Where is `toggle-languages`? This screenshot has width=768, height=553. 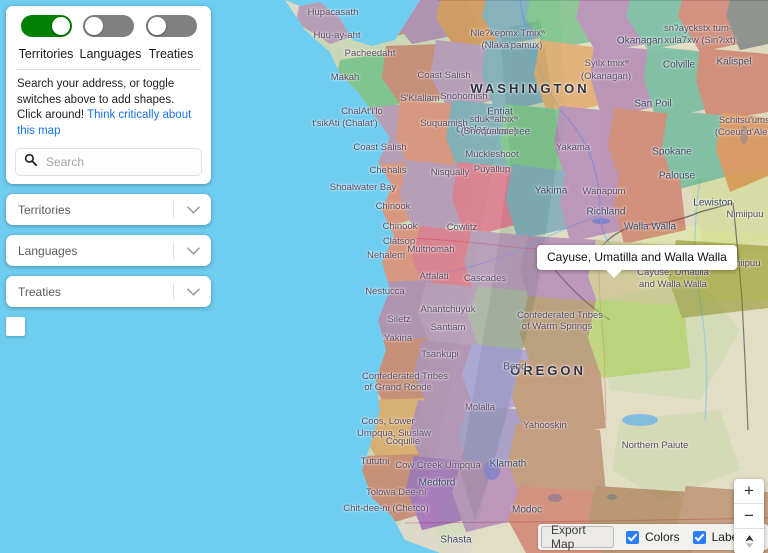 toggle-languages is located at coordinates (108, 26).